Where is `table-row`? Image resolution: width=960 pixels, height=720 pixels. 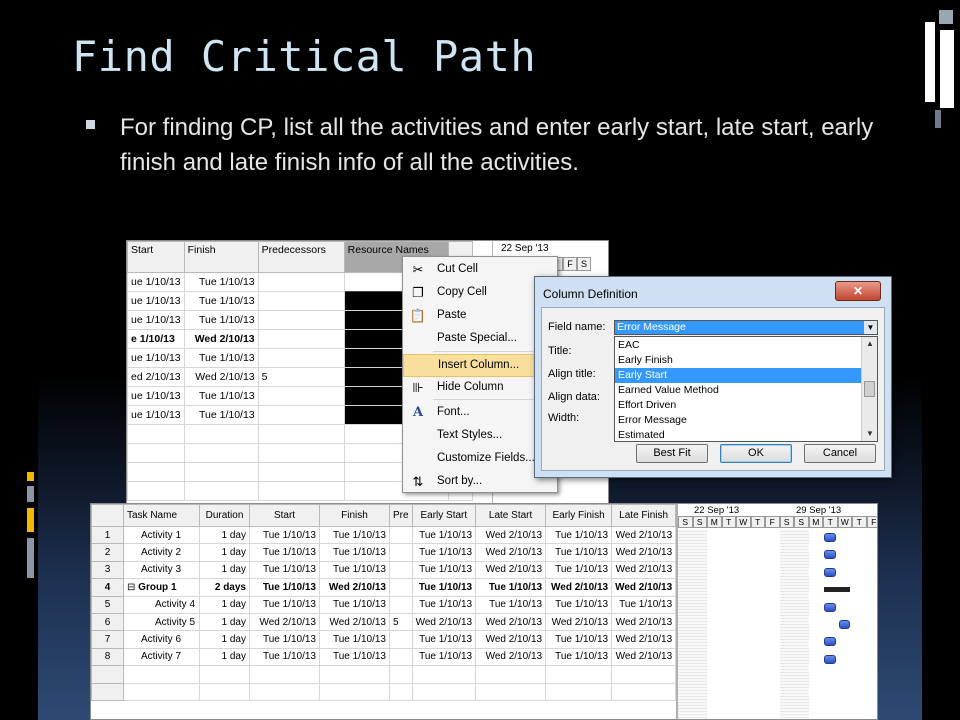
table-row is located at coordinates (384, 691).